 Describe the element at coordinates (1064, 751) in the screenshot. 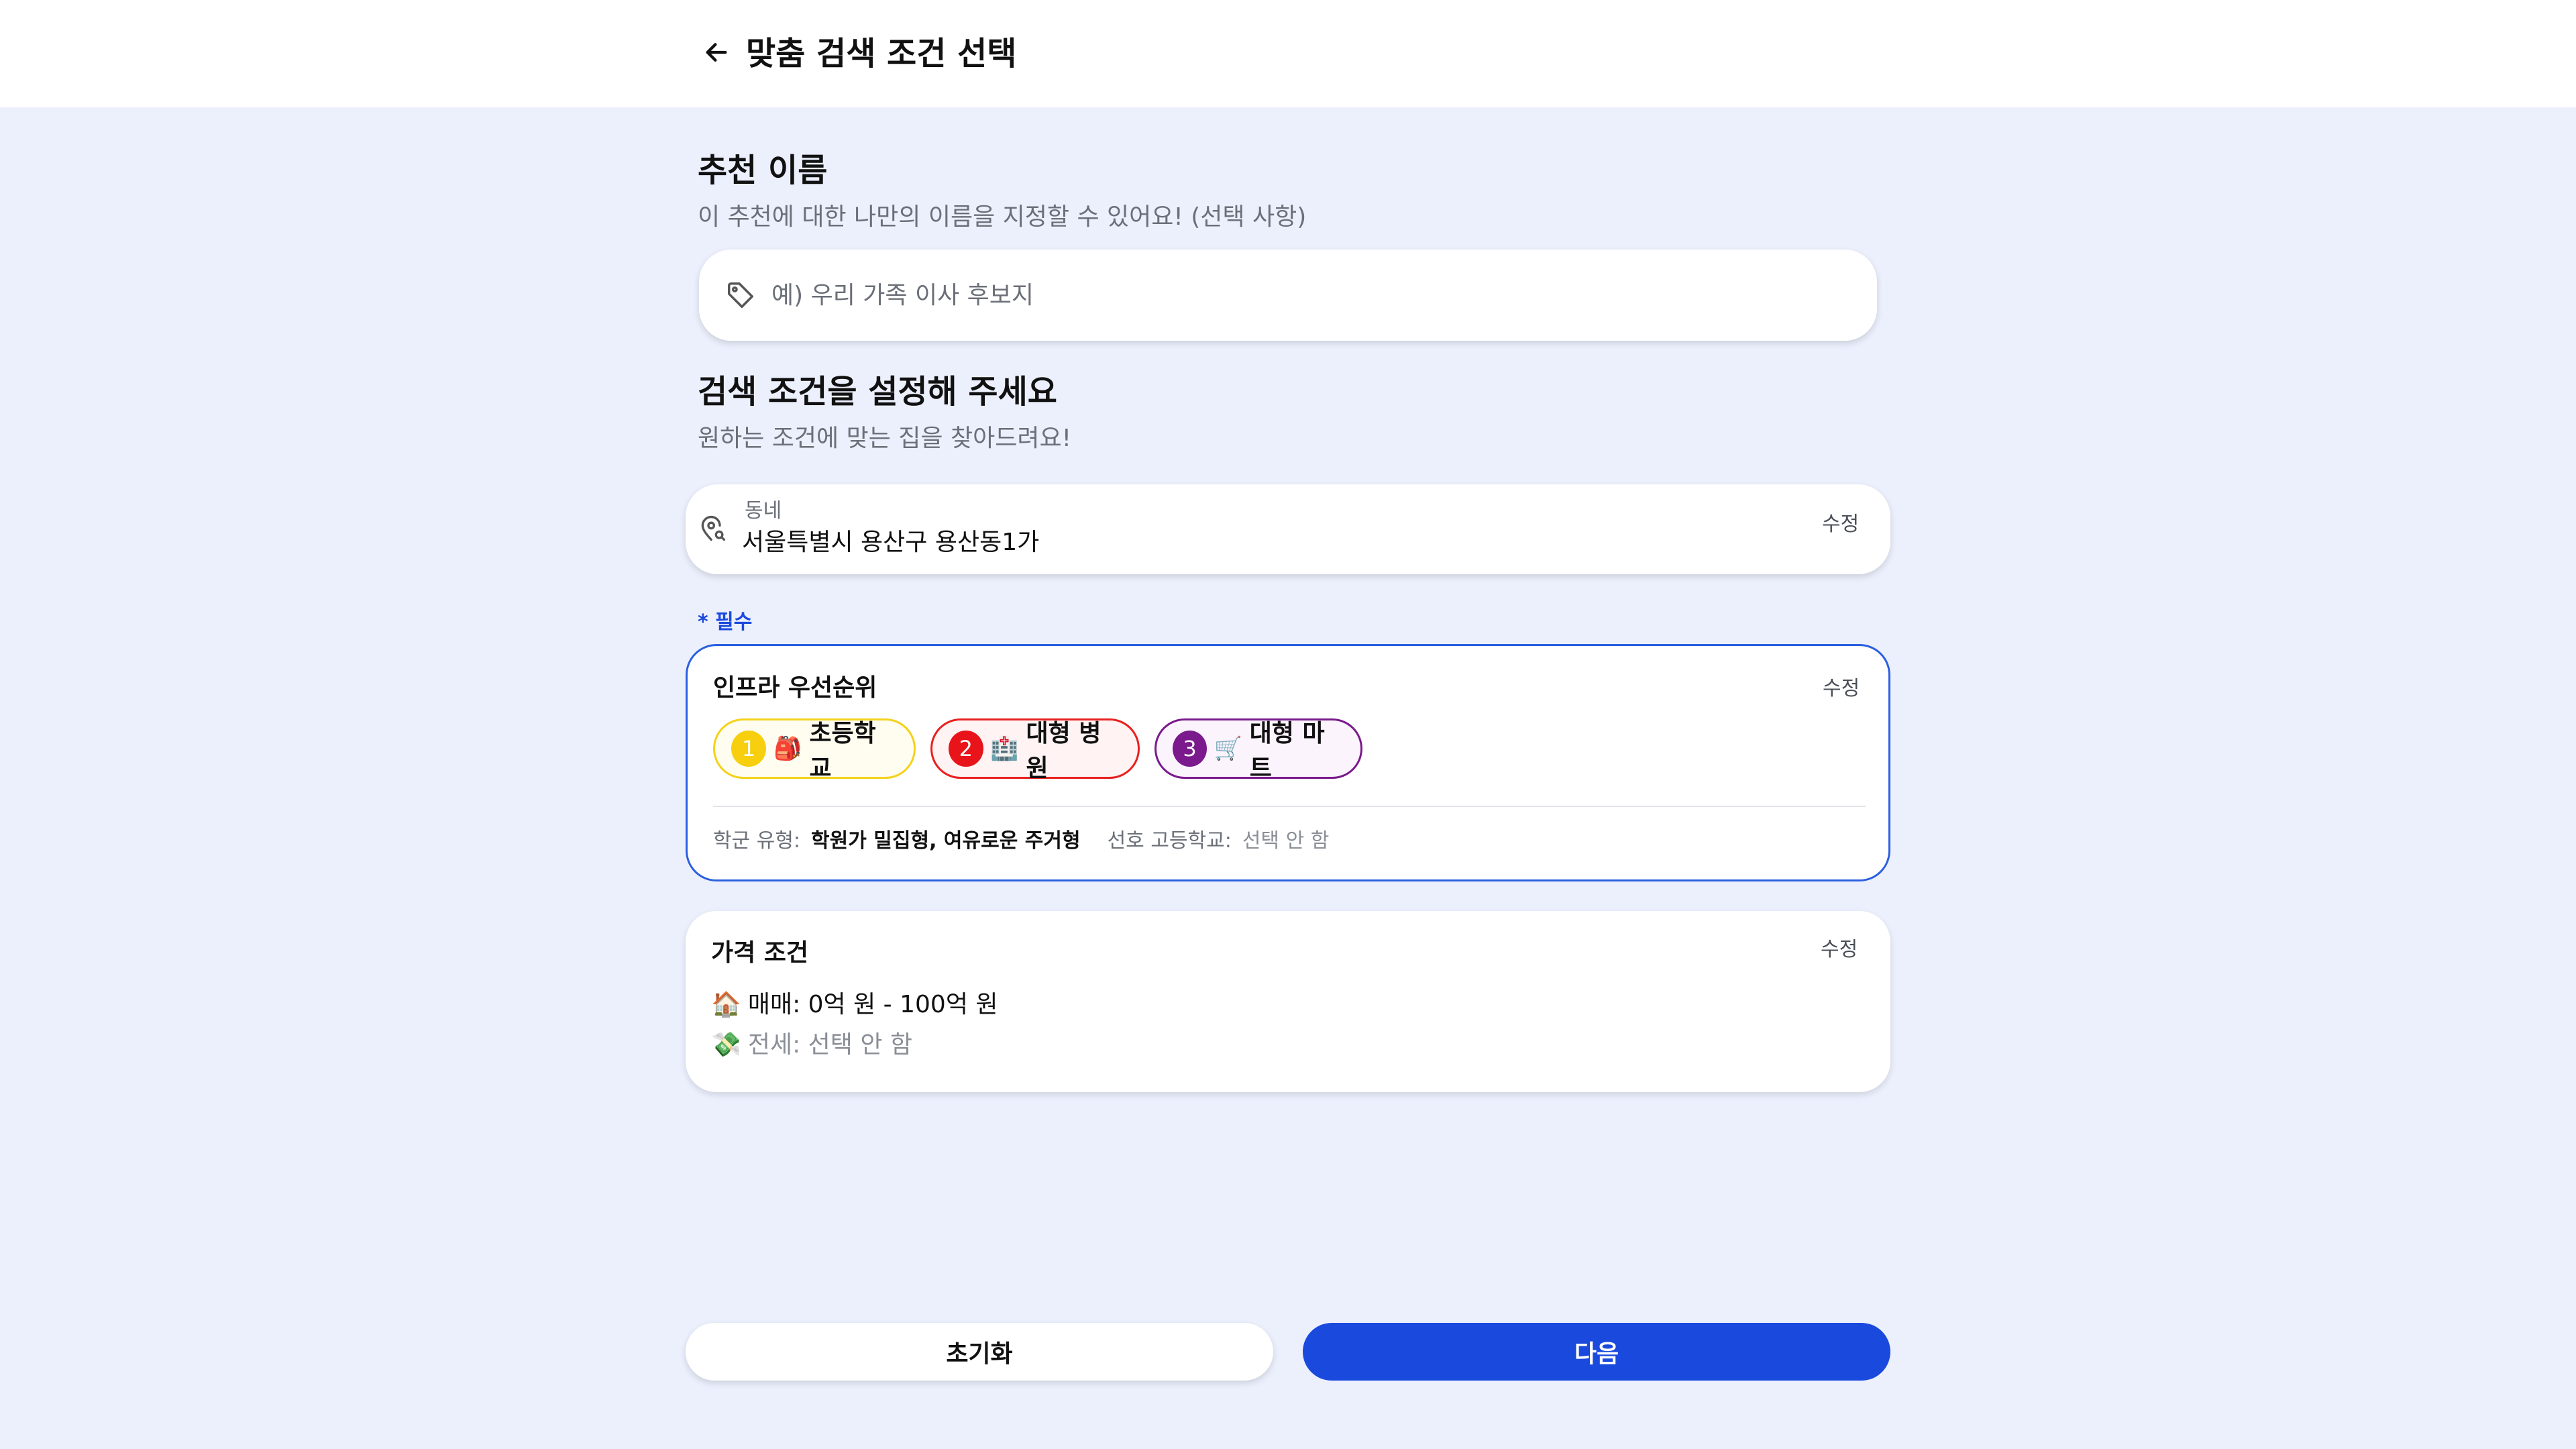

I see `priority-label: 대형 병원` at that location.